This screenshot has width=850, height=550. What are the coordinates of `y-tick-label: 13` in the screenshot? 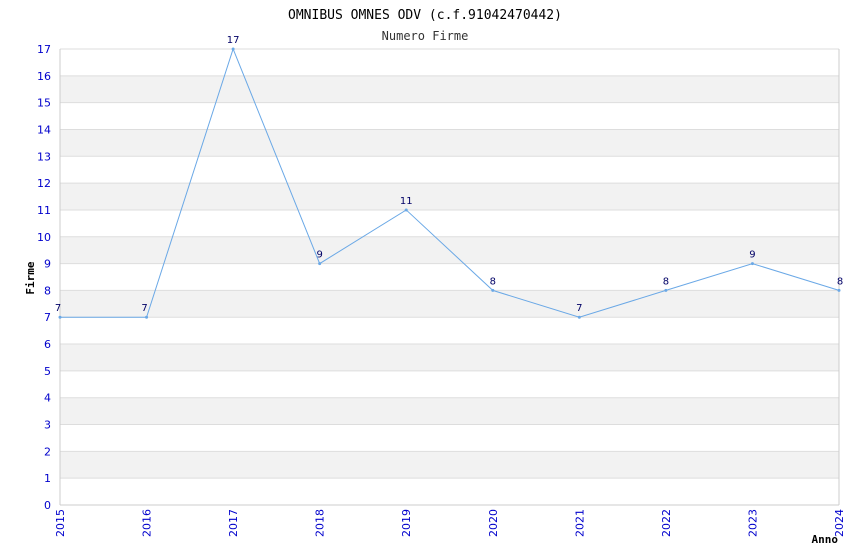 It's located at (44, 156).